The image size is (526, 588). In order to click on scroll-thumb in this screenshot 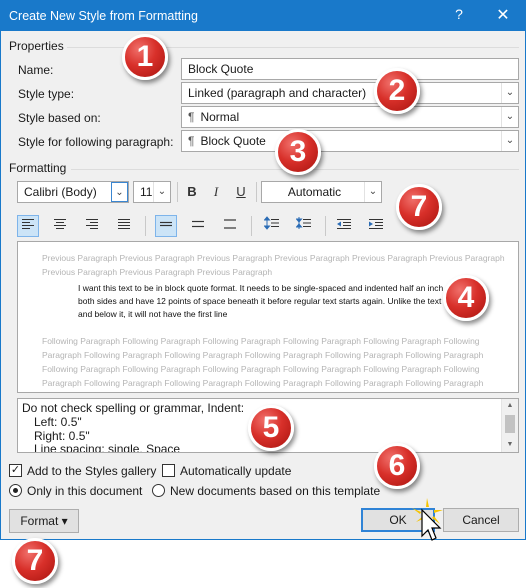, I will do `click(510, 424)`.